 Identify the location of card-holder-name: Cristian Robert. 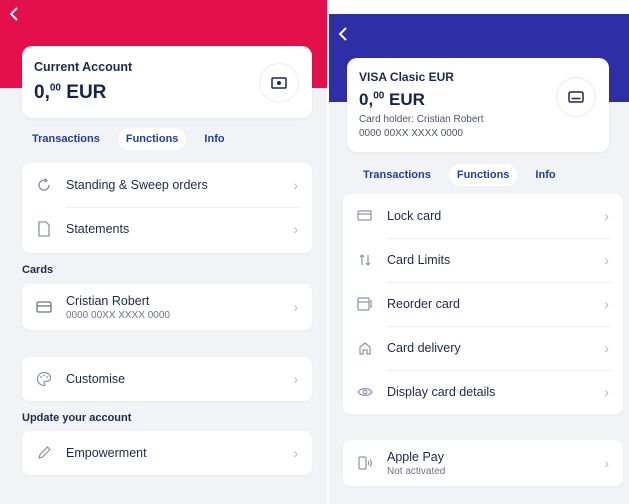
(108, 300).